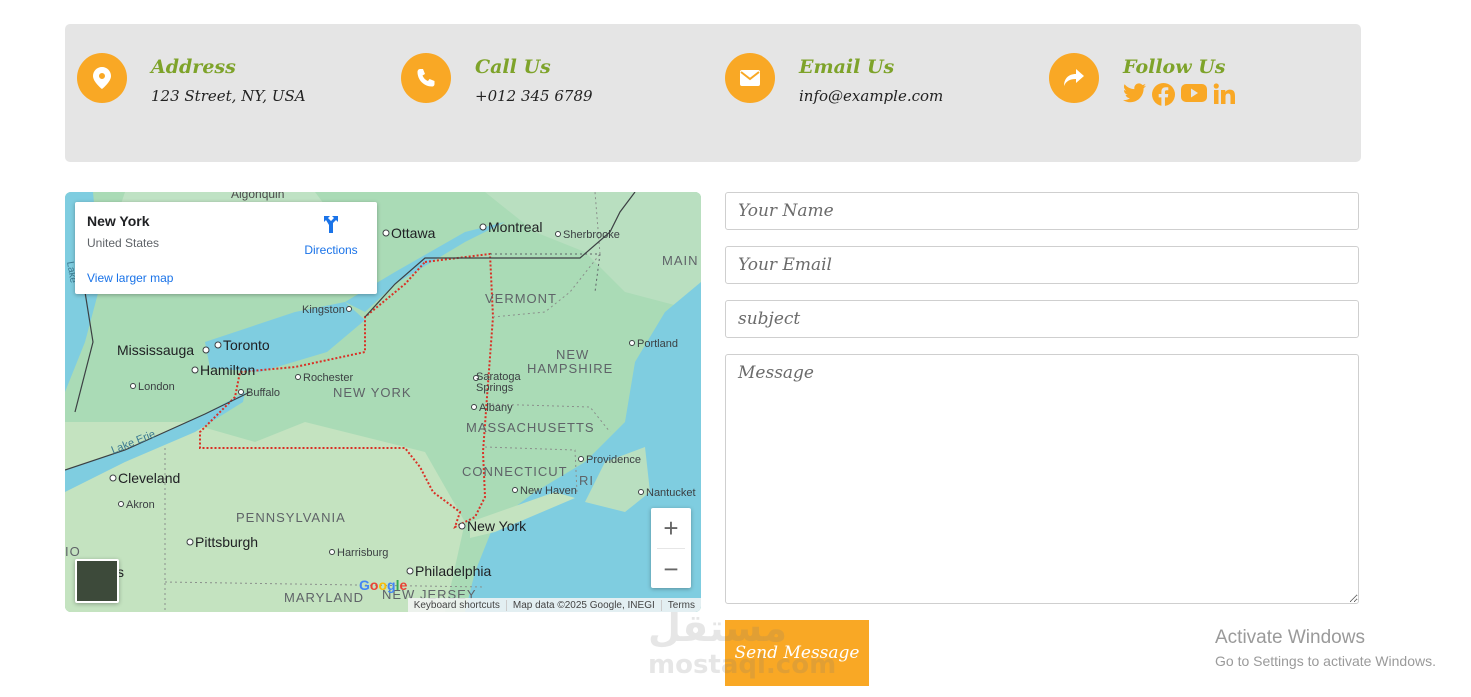 Image resolution: width=1471 pixels, height=697 pixels. What do you see at coordinates (671, 528) in the screenshot?
I see `zoom-in-button: +` at bounding box center [671, 528].